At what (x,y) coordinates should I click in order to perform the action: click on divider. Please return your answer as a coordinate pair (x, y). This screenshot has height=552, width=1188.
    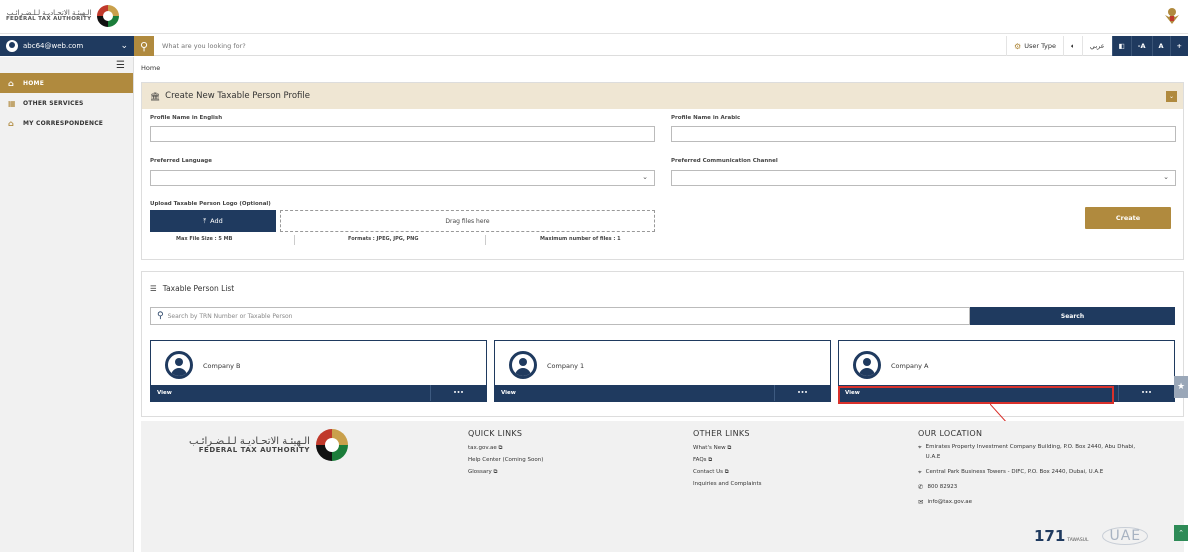
    Looking at the image, I should click on (294, 240).